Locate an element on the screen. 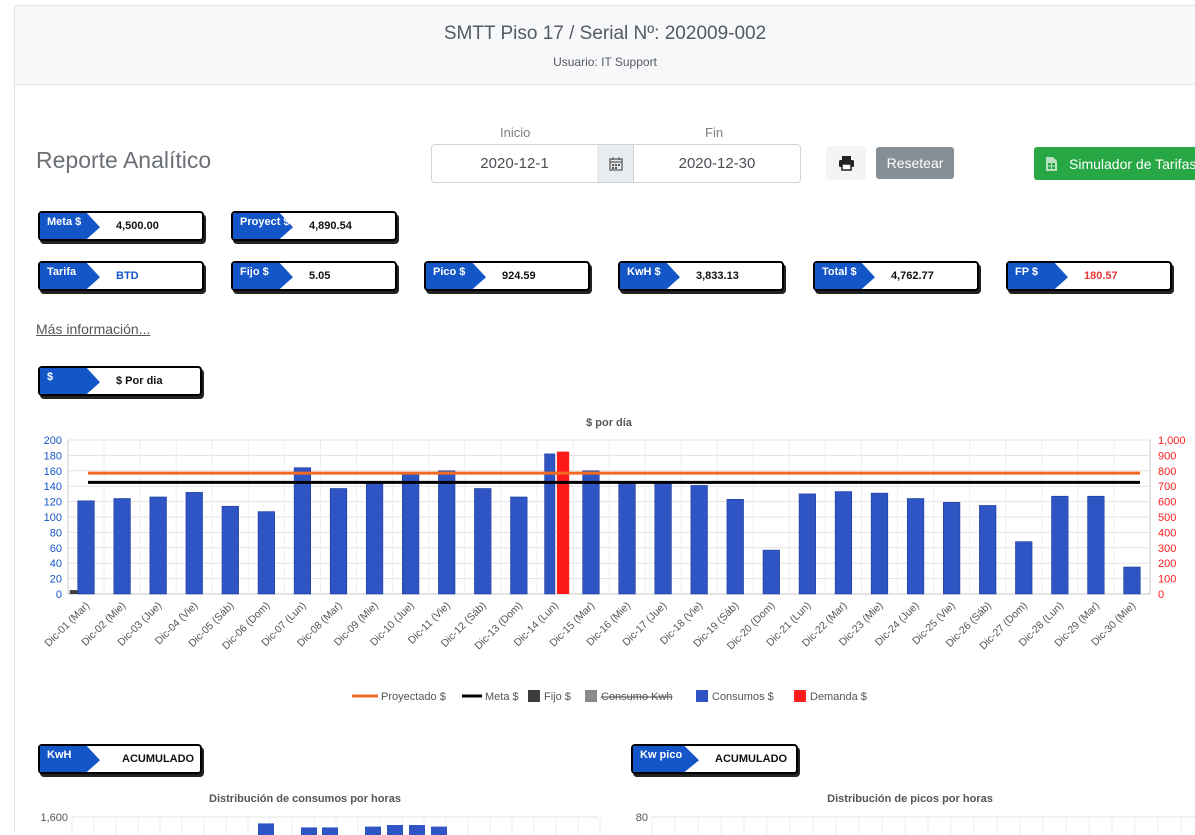 This screenshot has height=835, width=1195. legend-label: Consumo Kwh is located at coordinates (637, 697).